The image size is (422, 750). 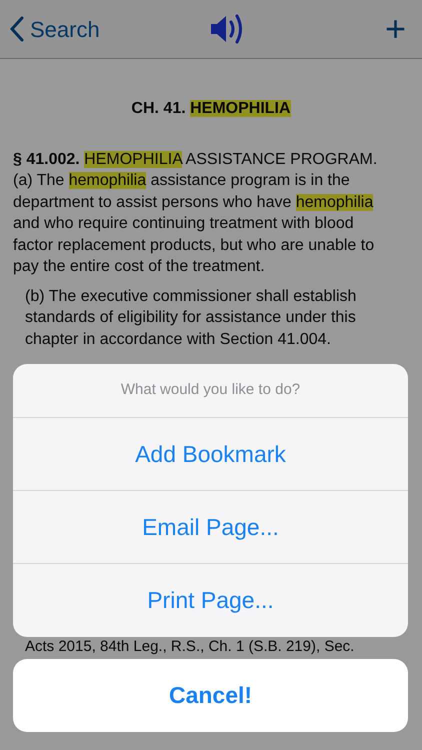 What do you see at coordinates (17, 29) in the screenshot?
I see `chevron-left-icon` at bounding box center [17, 29].